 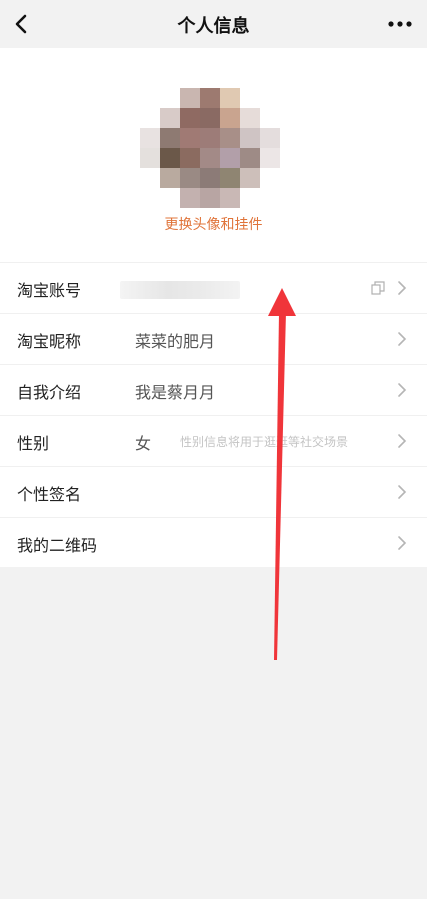 I want to click on row-signature: 个性签名, so click(x=213, y=491).